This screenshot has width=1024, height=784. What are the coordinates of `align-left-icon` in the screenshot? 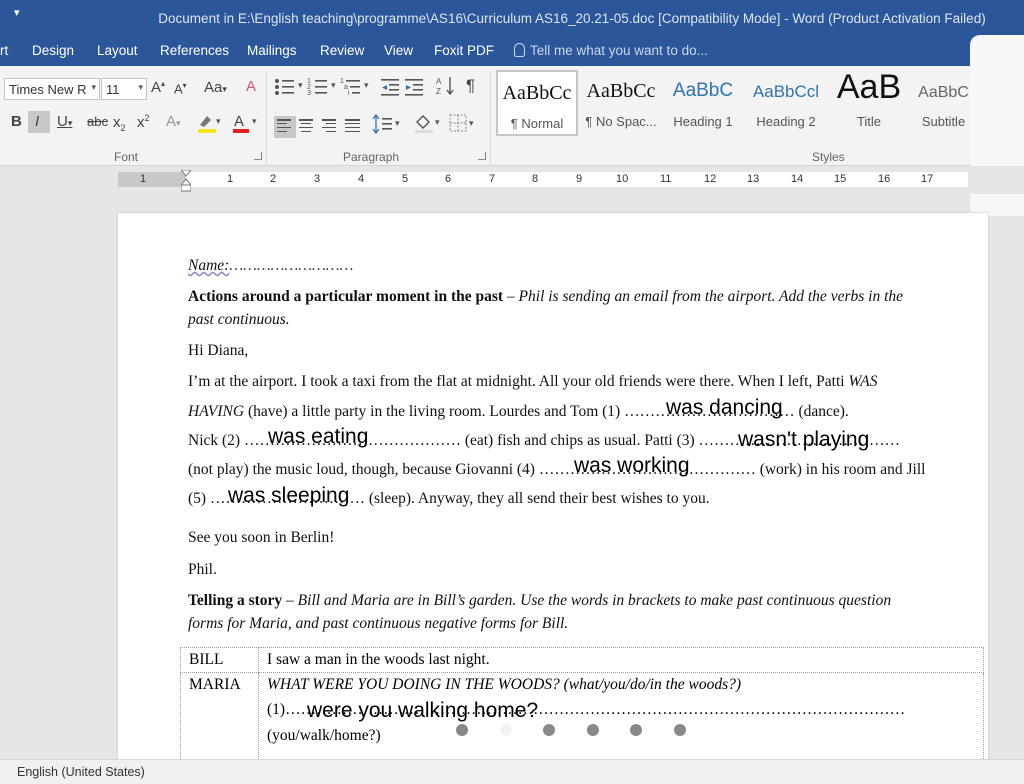 It's located at (285, 127).